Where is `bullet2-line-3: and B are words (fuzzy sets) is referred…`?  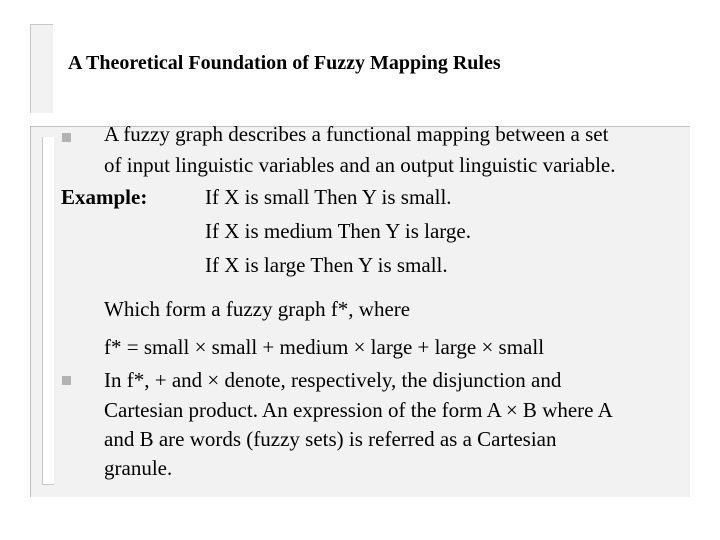
bullet2-line-3: and B are words (fuzzy sets) is referred… is located at coordinates (330, 439).